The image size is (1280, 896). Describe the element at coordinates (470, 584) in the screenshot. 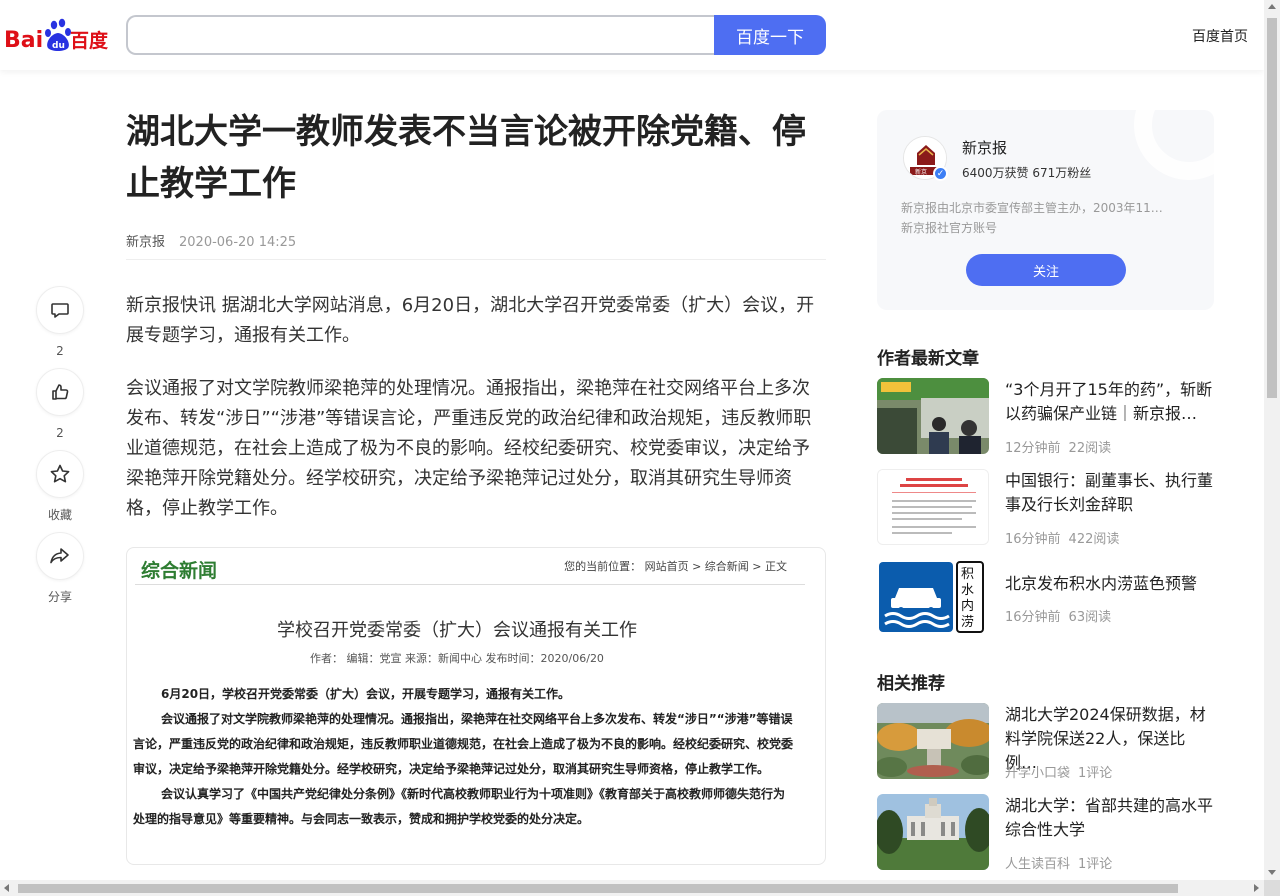

I see `embed-divider` at that location.